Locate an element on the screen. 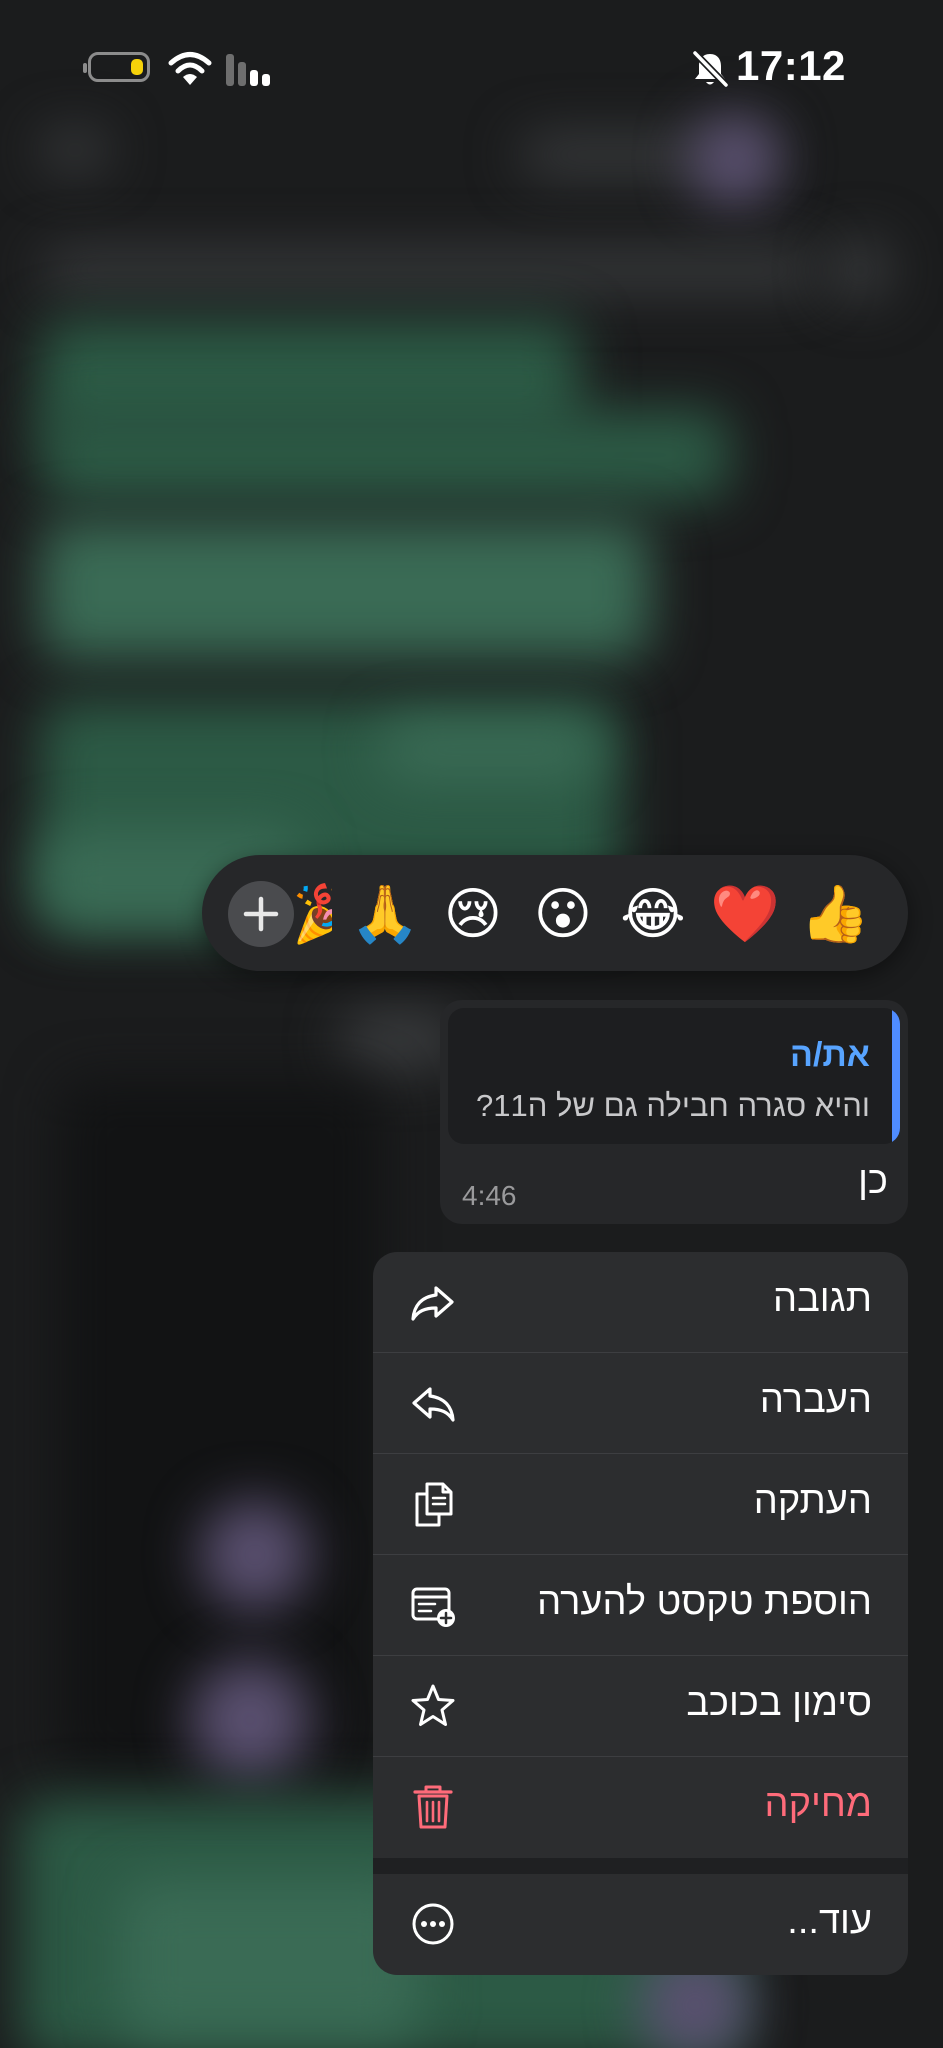 The image size is (943, 2048). menu-group-separator is located at coordinates (640, 1866).